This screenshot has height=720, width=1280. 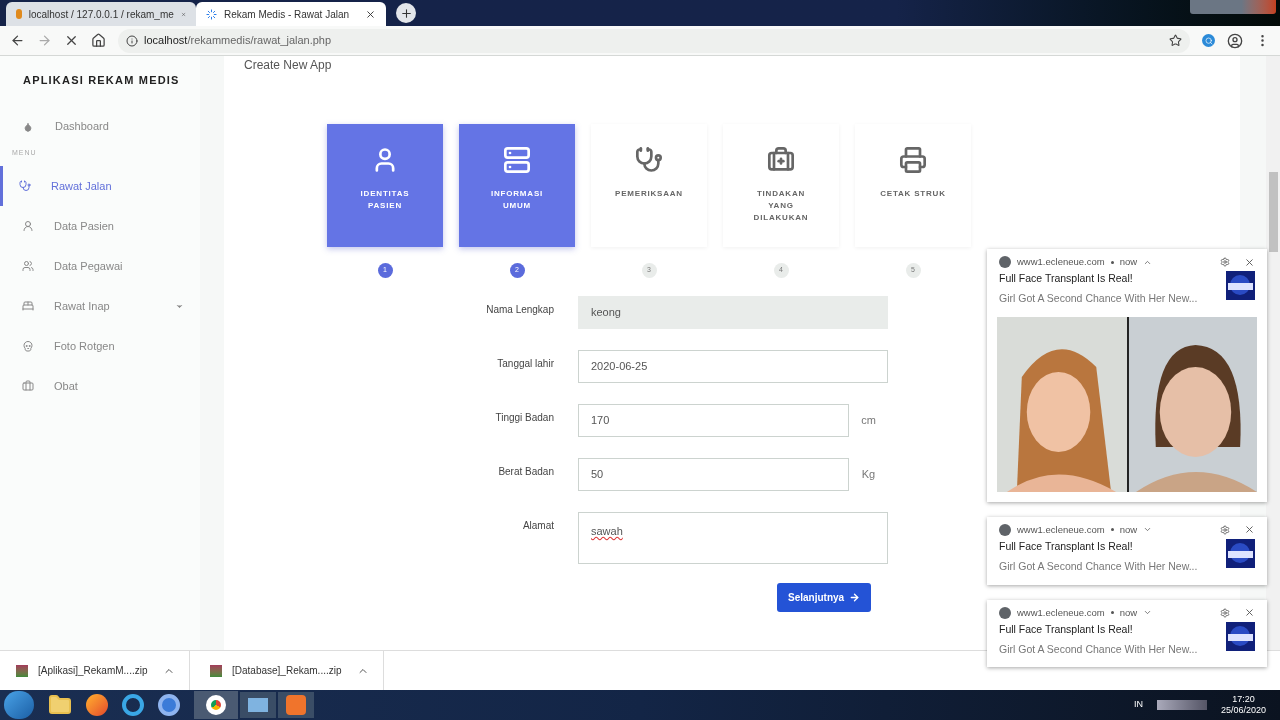 What do you see at coordinates (28, 306) in the screenshot?
I see `bed-icon` at bounding box center [28, 306].